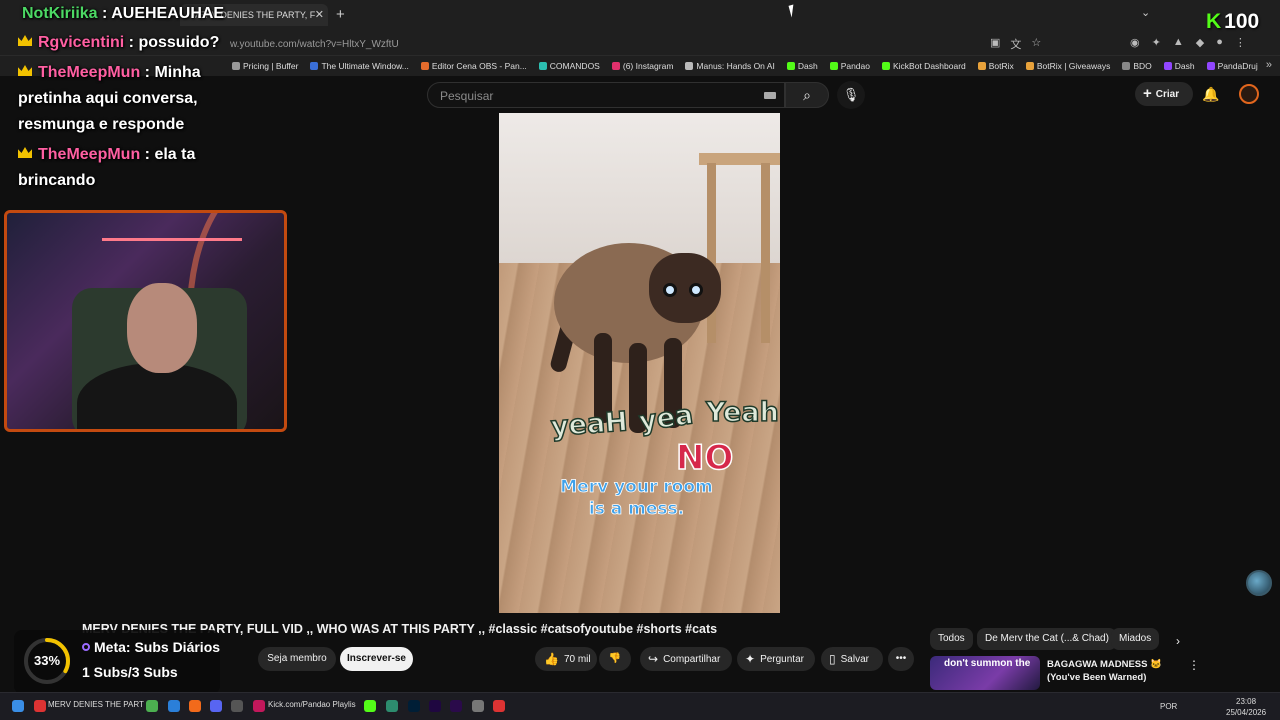  I want to click on search-button: ⌕, so click(807, 95).